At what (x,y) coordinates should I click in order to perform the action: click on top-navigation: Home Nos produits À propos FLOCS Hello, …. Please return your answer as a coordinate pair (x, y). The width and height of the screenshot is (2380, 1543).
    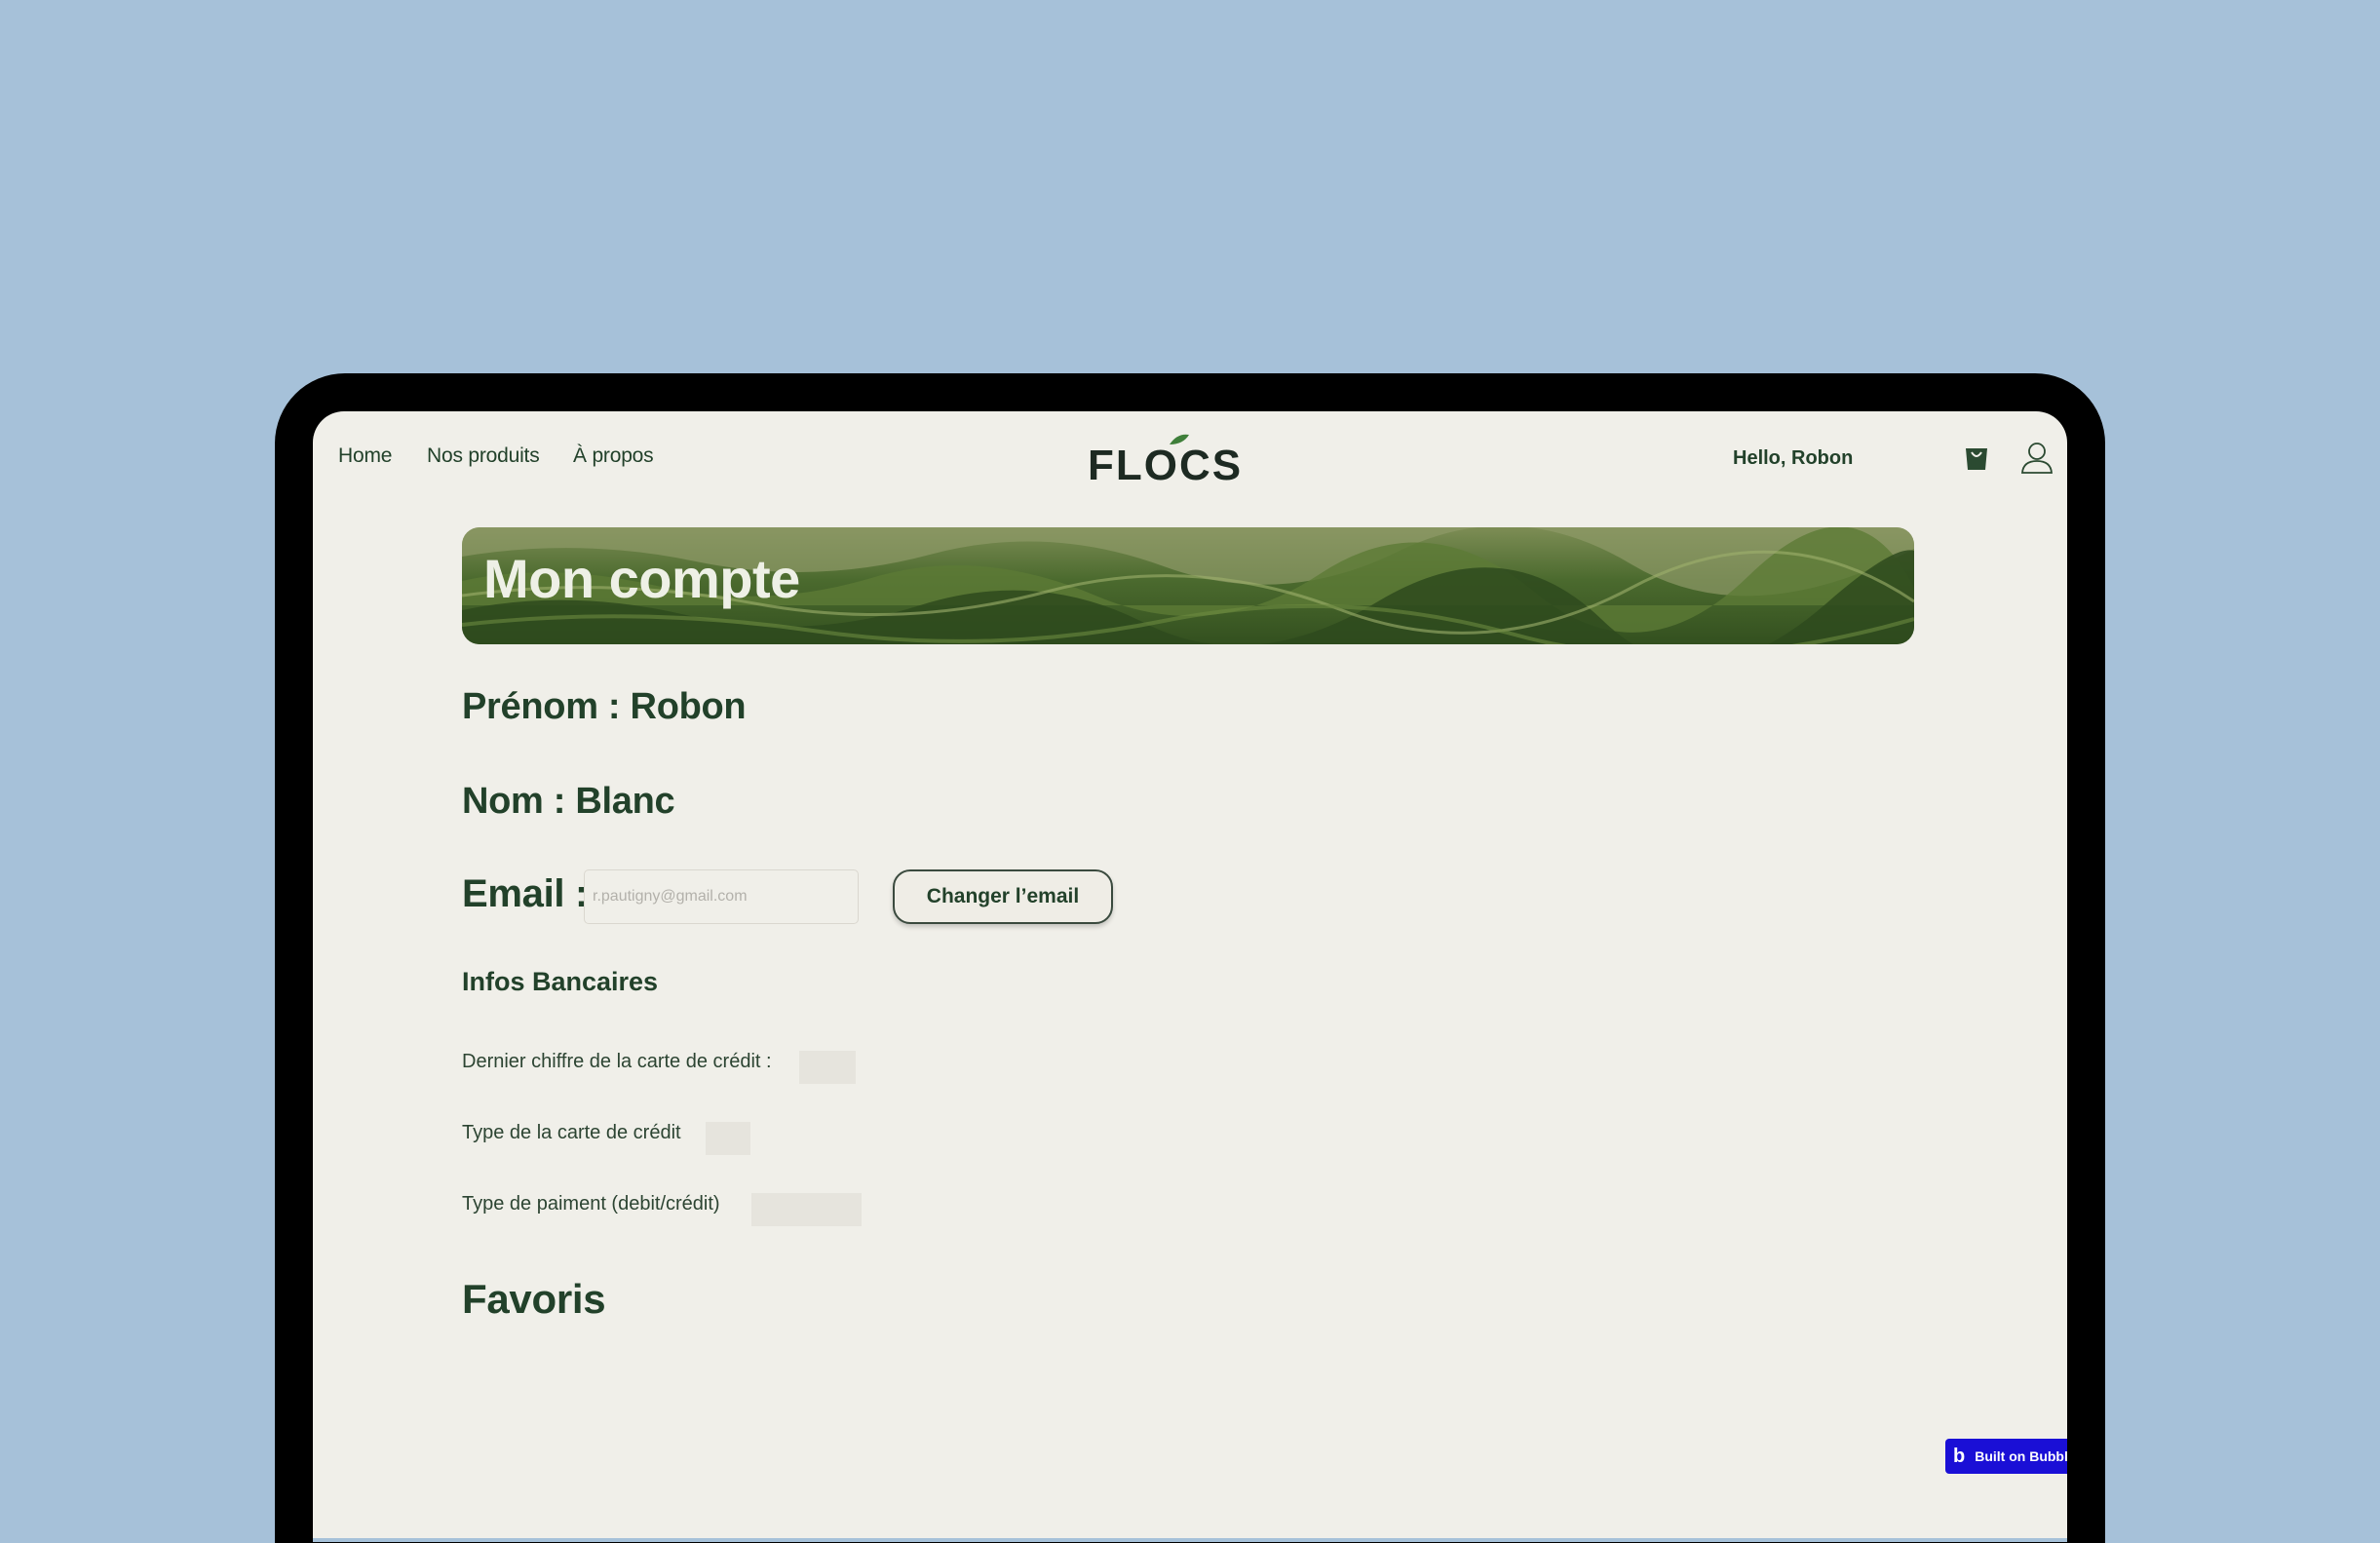
    Looking at the image, I should click on (1190, 460).